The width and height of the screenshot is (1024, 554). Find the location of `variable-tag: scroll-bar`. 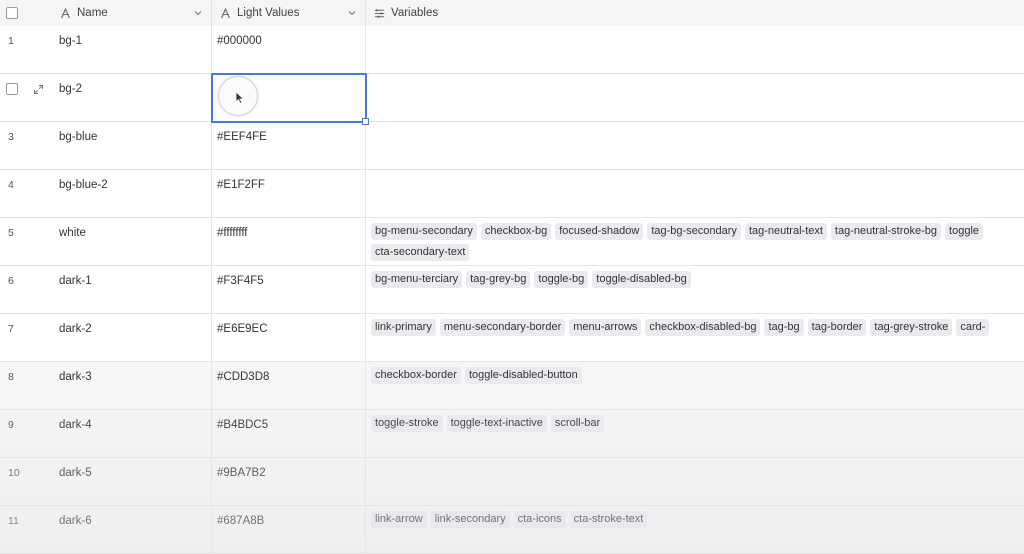

variable-tag: scroll-bar is located at coordinates (577, 423).